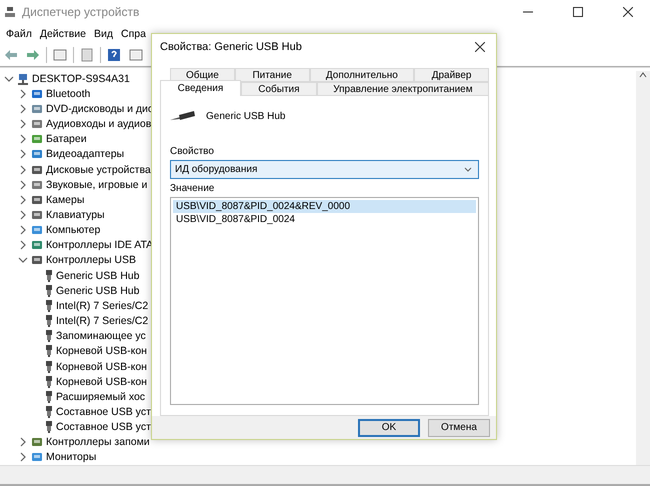 The width and height of the screenshot is (650, 486). I want to click on chevron-down-icon, so click(468, 169).